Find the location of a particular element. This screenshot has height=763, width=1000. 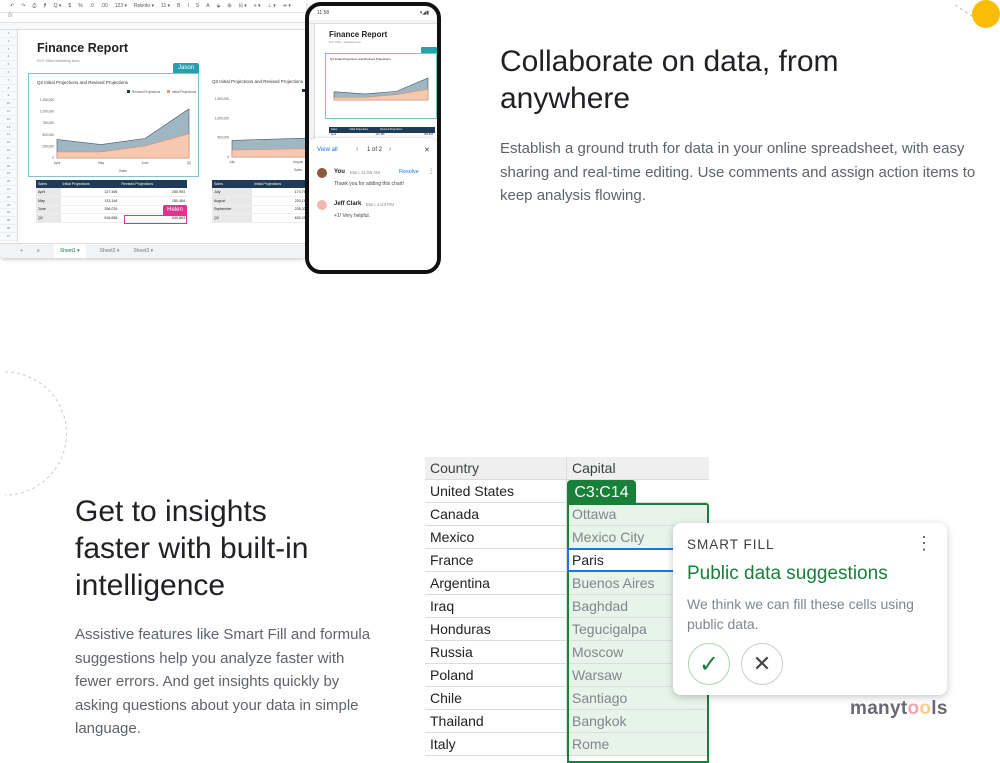

column-header-country: Country is located at coordinates (496, 468).